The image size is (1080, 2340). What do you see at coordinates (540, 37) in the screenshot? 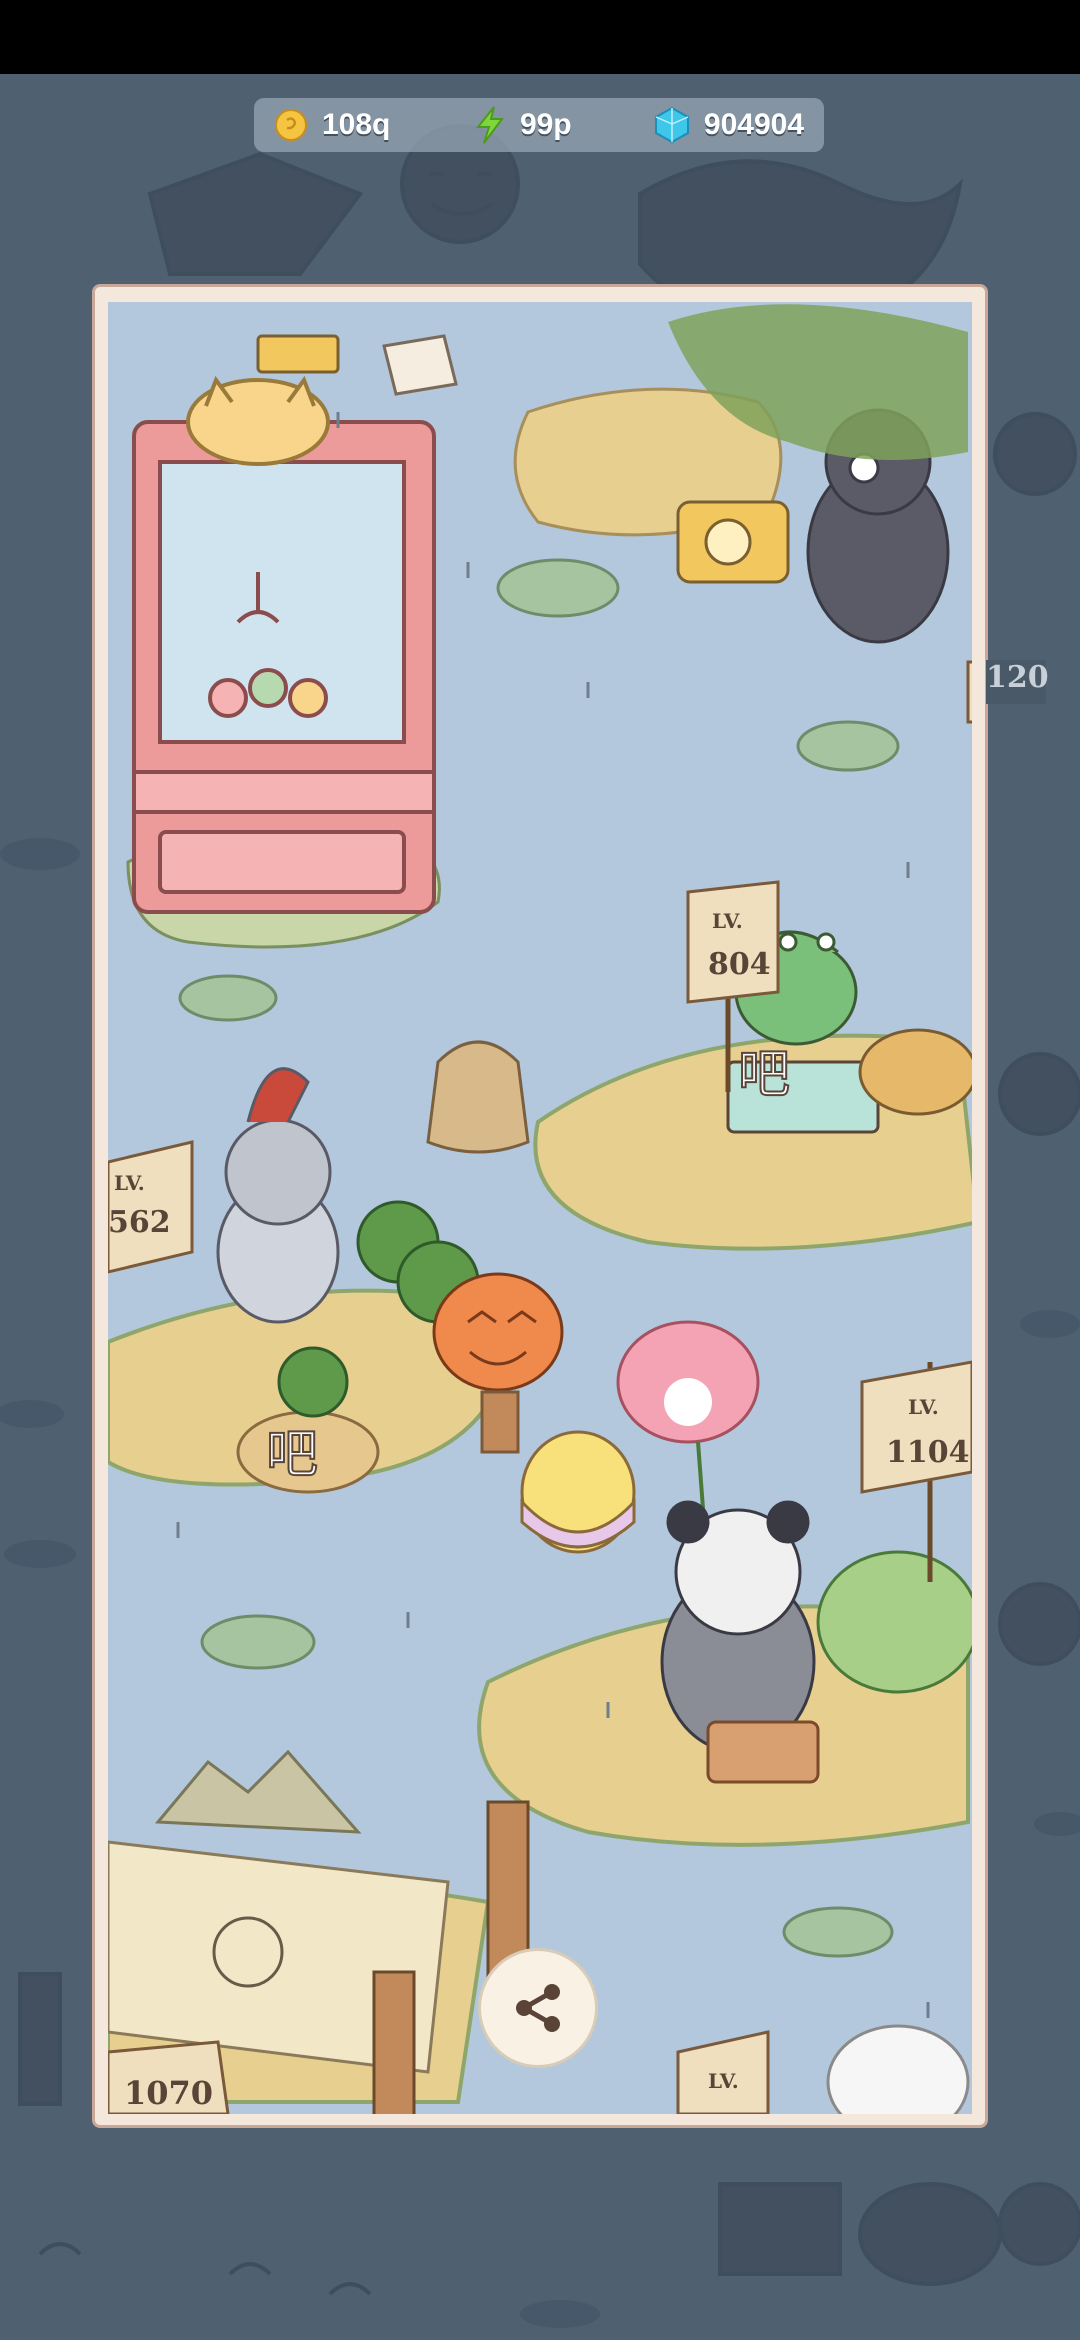
I see `status-bar` at bounding box center [540, 37].